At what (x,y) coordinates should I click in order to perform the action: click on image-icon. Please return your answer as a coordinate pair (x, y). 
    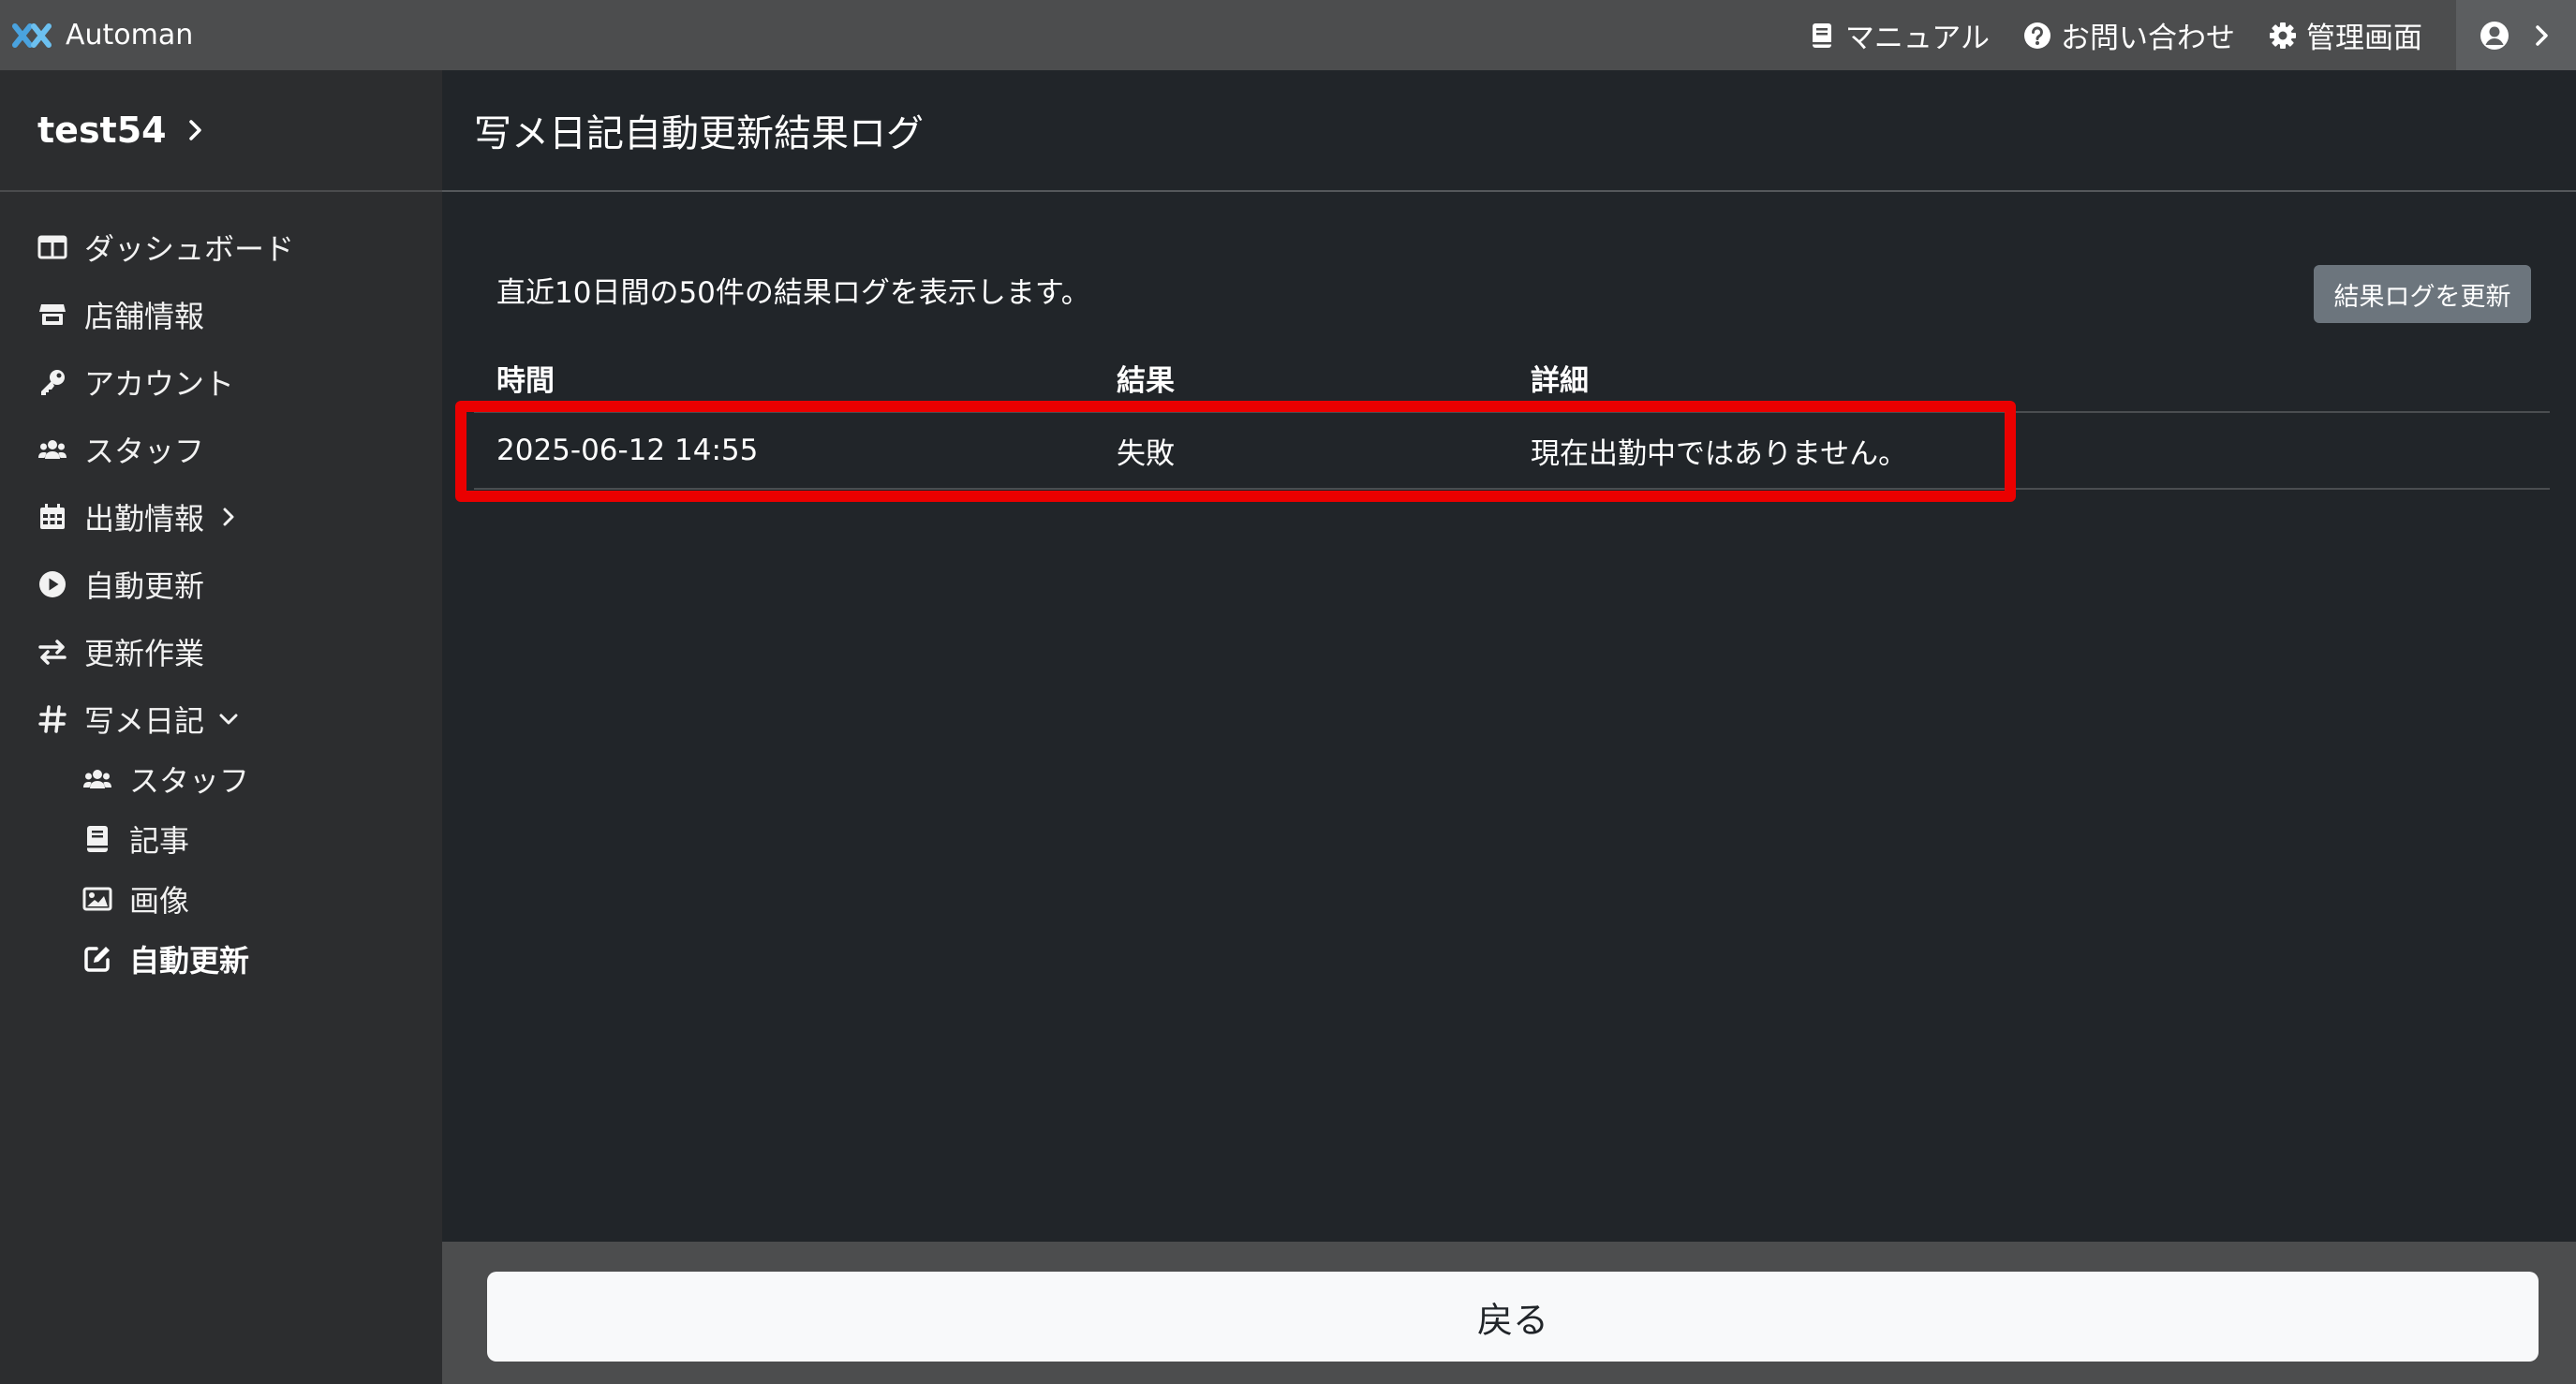
    Looking at the image, I should click on (97, 899).